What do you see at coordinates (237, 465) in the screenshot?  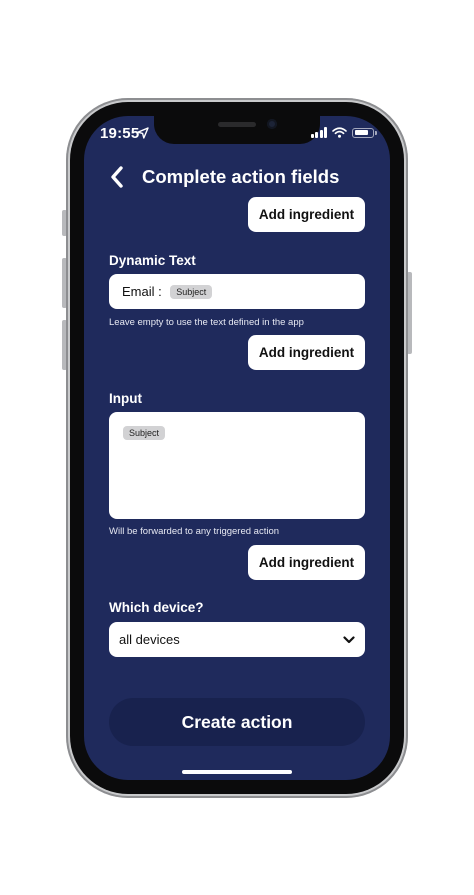 I see `input-textarea: Subject` at bounding box center [237, 465].